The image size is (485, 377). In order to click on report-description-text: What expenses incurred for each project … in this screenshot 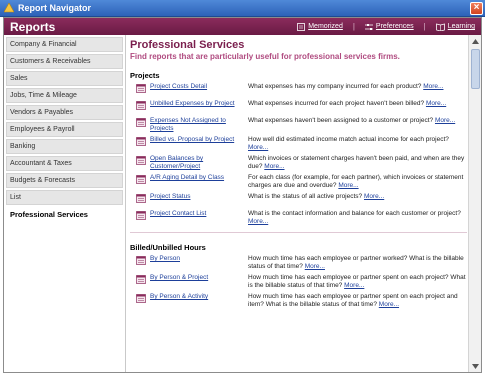, I will do `click(336, 103)`.